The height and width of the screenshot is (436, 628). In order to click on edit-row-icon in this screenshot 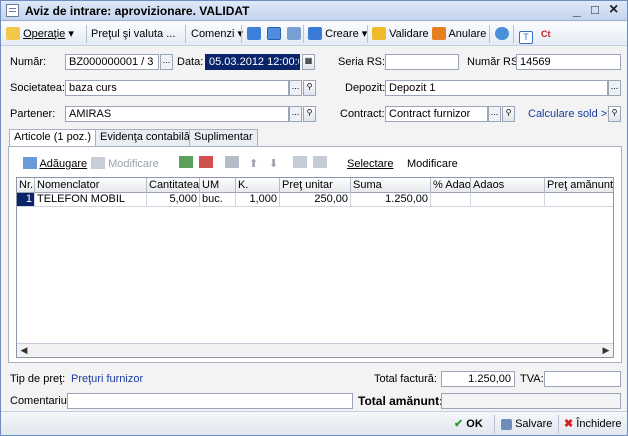, I will do `click(98, 163)`.